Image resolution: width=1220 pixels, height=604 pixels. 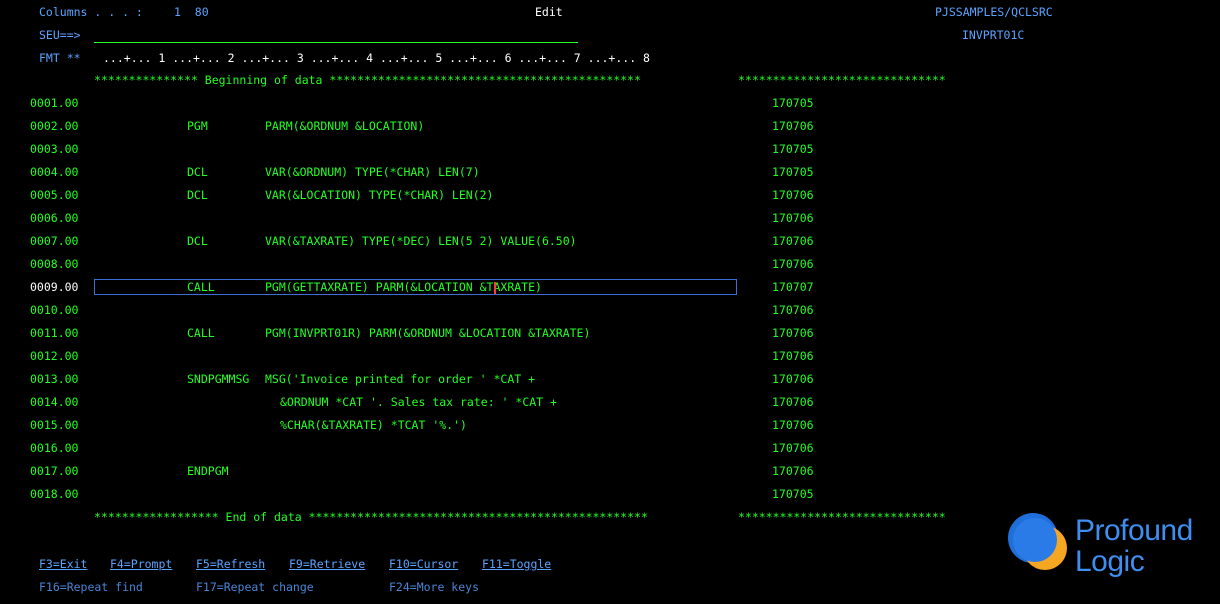 I want to click on cl-parameters: MSG('Invoice printed for order ' *CAT +, so click(x=400, y=379).